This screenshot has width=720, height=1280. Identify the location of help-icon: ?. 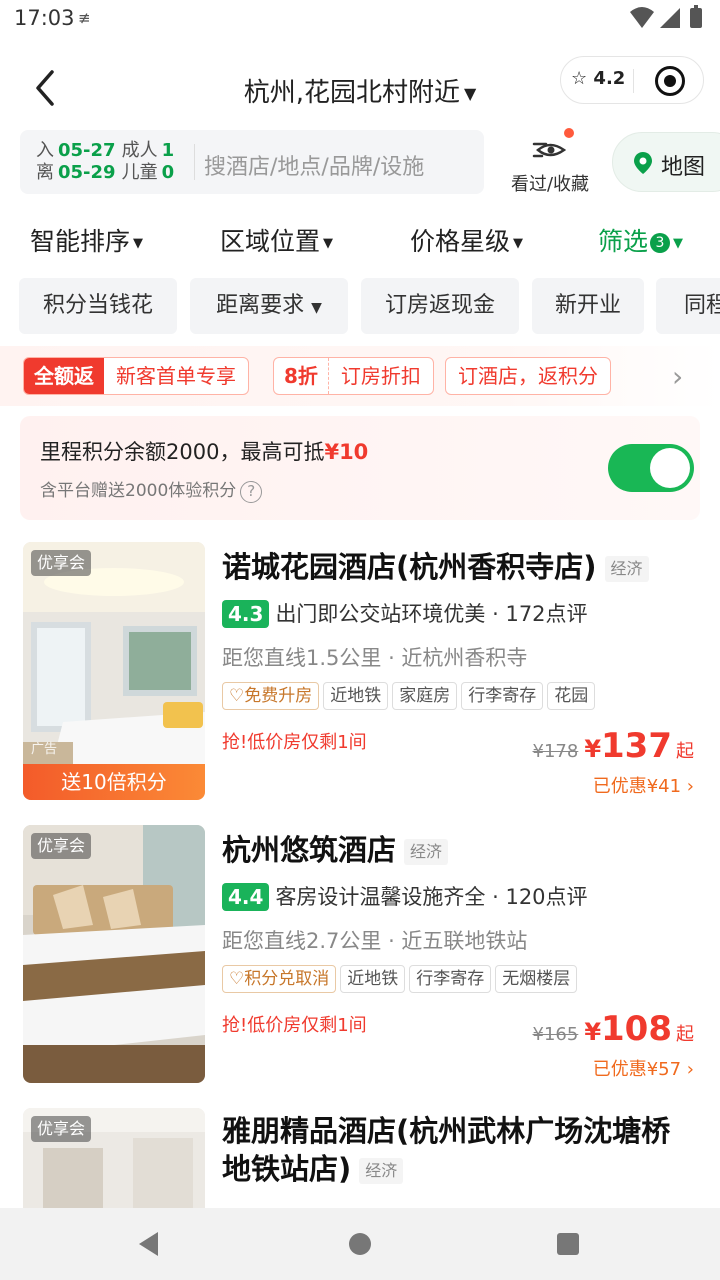
(251, 492).